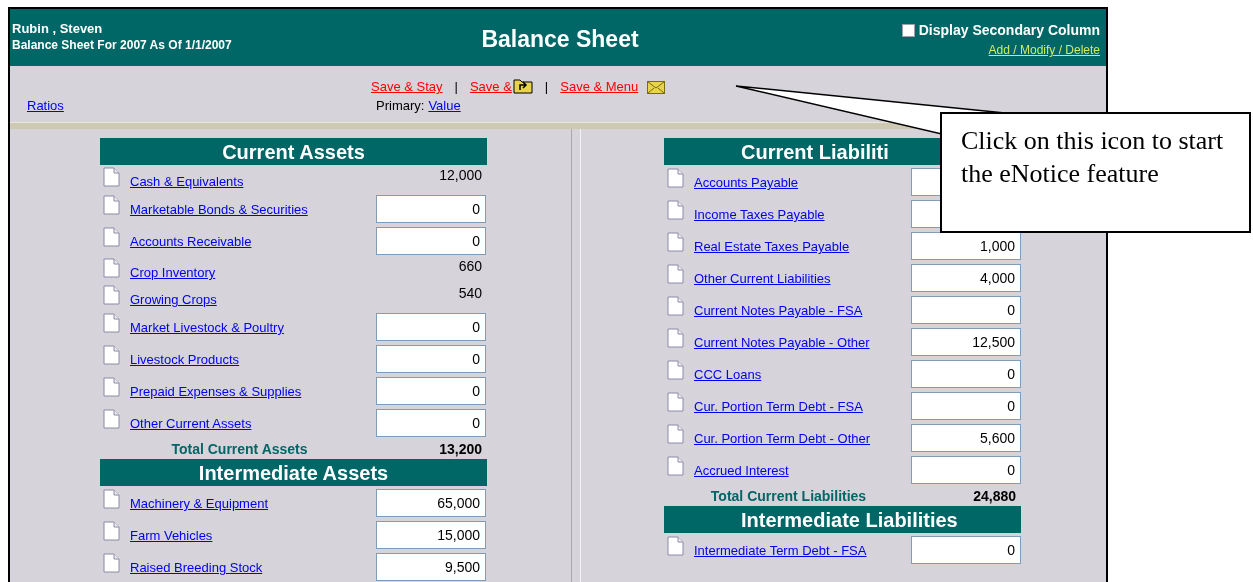  What do you see at coordinates (966, 278) in the screenshot?
I see `amount-field: 4,000` at bounding box center [966, 278].